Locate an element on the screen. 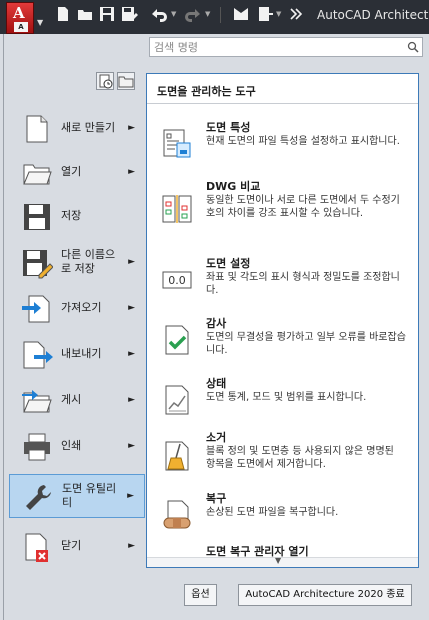 This screenshot has width=429, height=620. autocad-logo-icon: A A is located at coordinates (20, 18).